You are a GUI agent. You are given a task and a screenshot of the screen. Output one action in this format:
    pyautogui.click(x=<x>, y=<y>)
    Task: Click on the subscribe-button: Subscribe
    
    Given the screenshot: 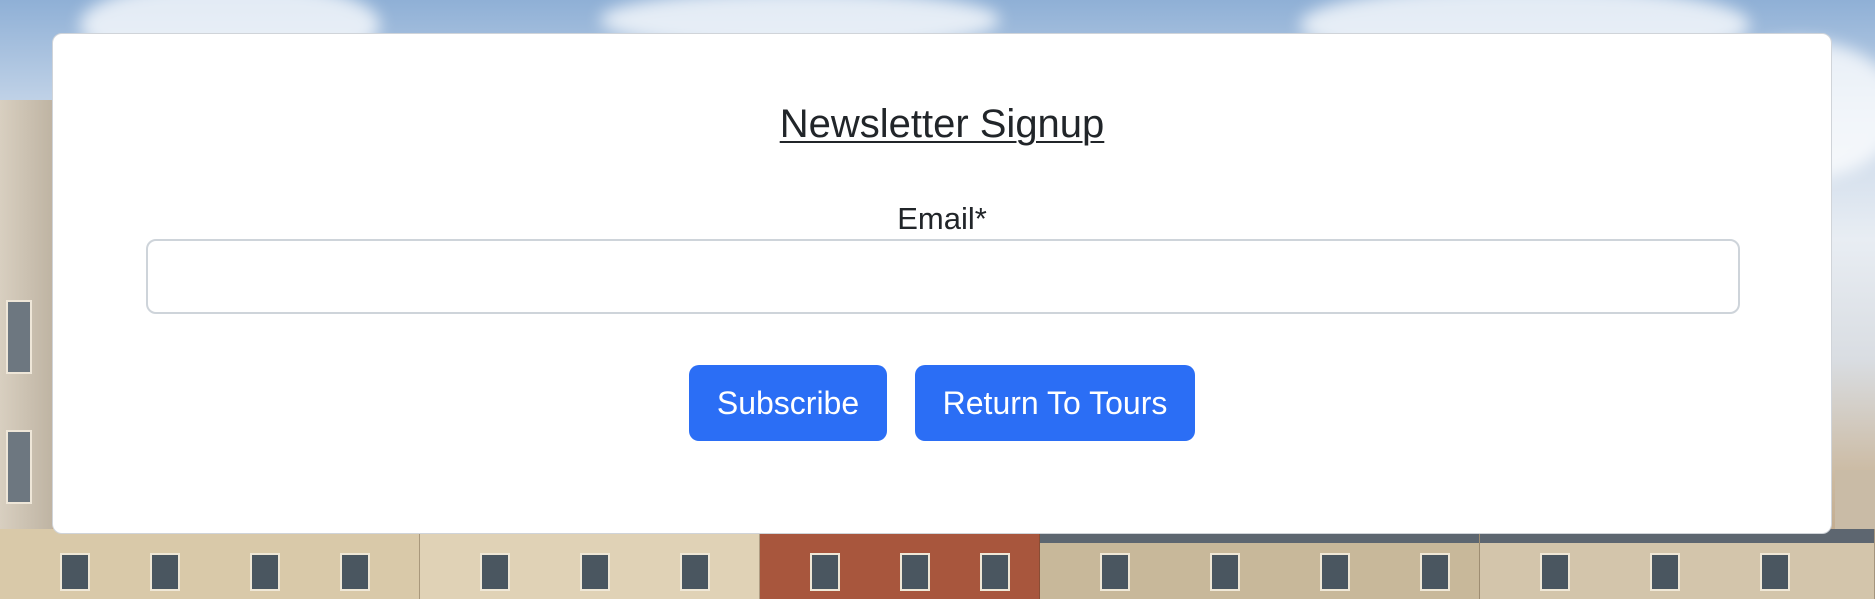 What is the action you would take?
    pyautogui.click(x=788, y=403)
    